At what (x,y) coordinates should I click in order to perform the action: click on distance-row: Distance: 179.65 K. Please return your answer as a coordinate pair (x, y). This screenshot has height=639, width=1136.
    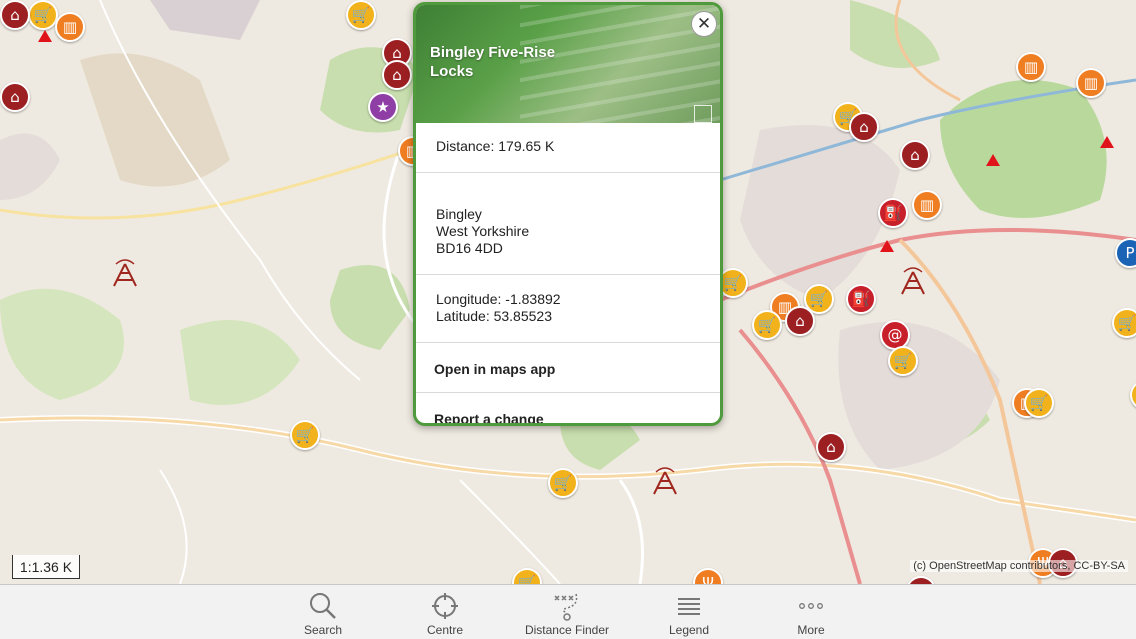
    Looking at the image, I should click on (568, 148).